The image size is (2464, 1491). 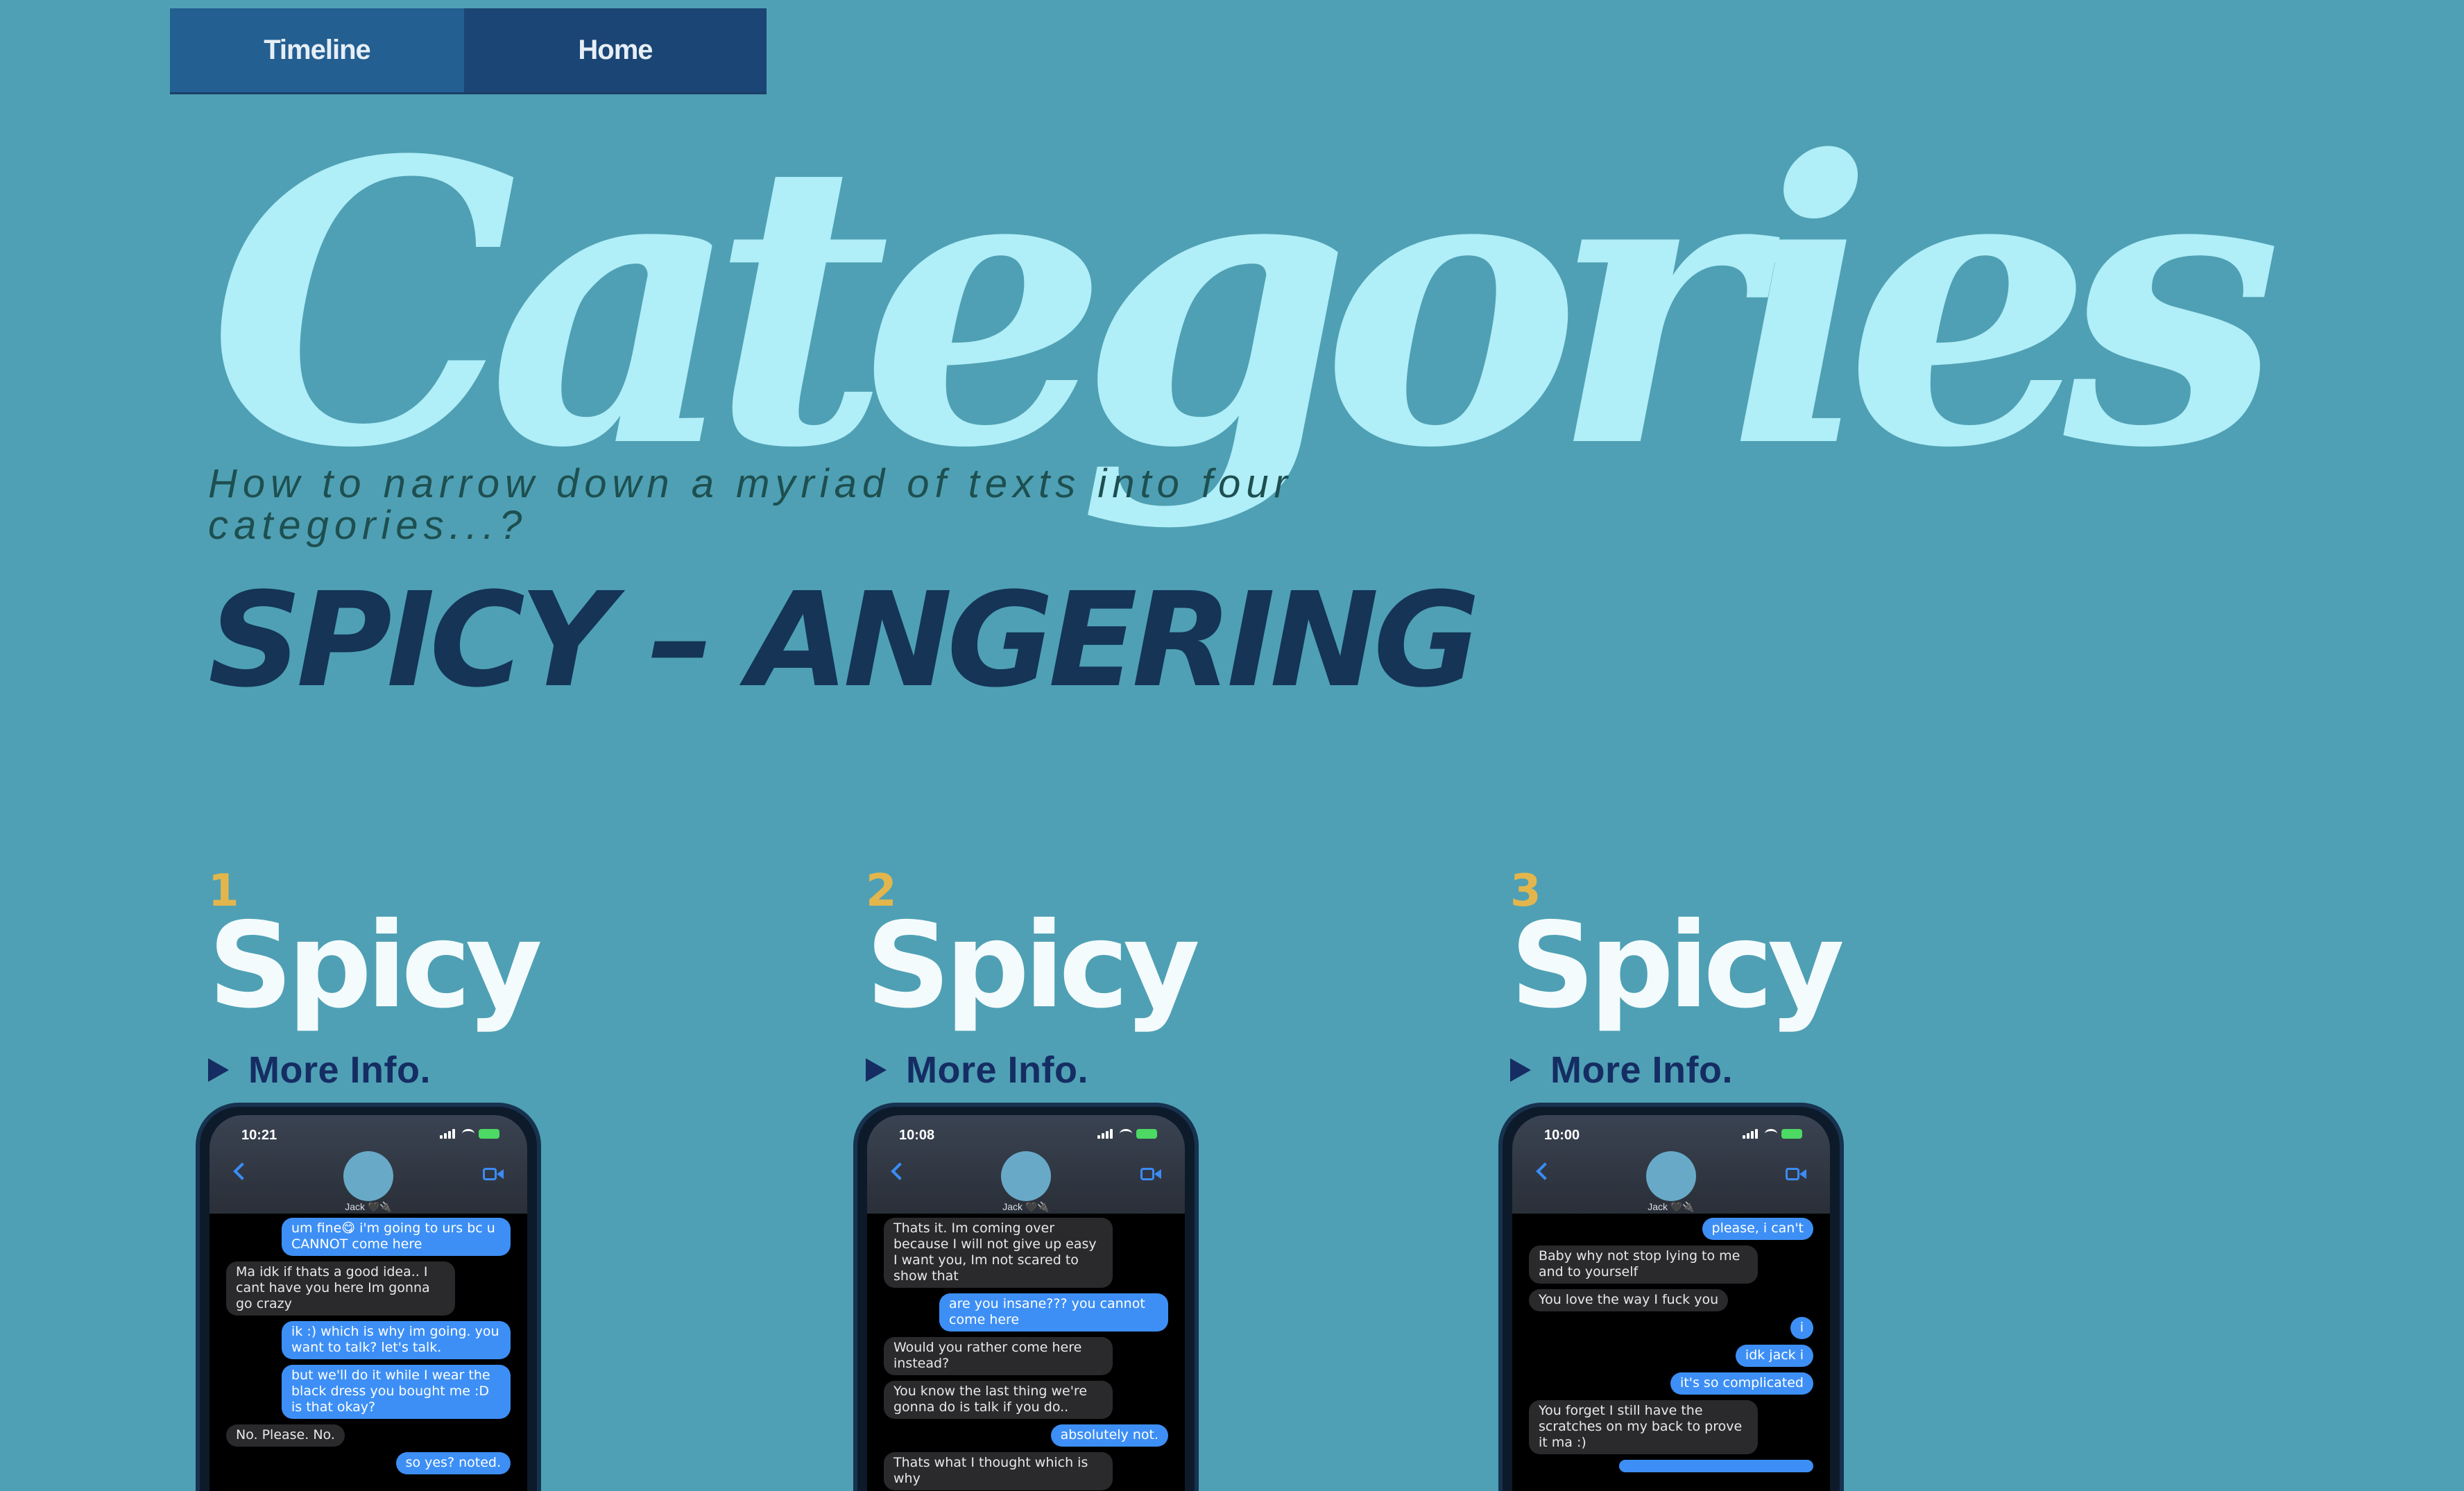 I want to click on category-card: 2 Spicy More Info., so click(x=1088, y=979).